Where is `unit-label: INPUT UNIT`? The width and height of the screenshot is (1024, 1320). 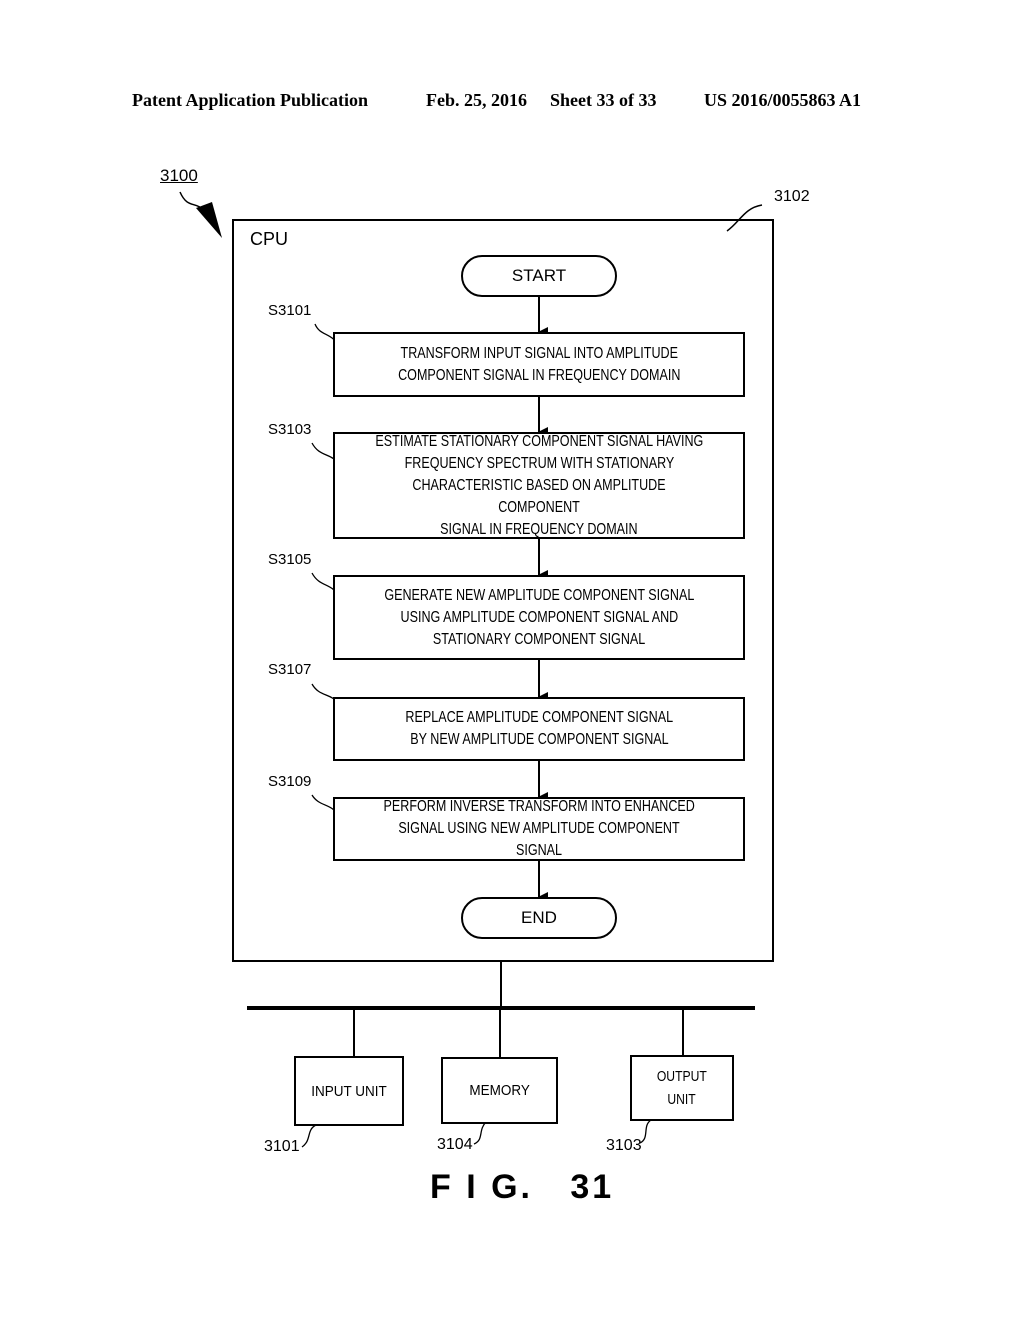 unit-label: INPUT UNIT is located at coordinates (349, 1091).